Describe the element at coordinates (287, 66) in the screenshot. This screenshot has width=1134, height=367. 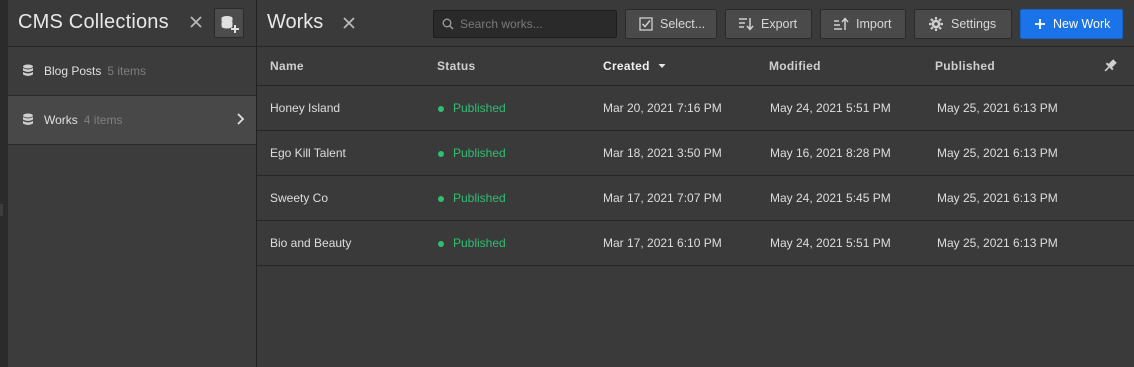
I see `column-header-name: Name` at that location.